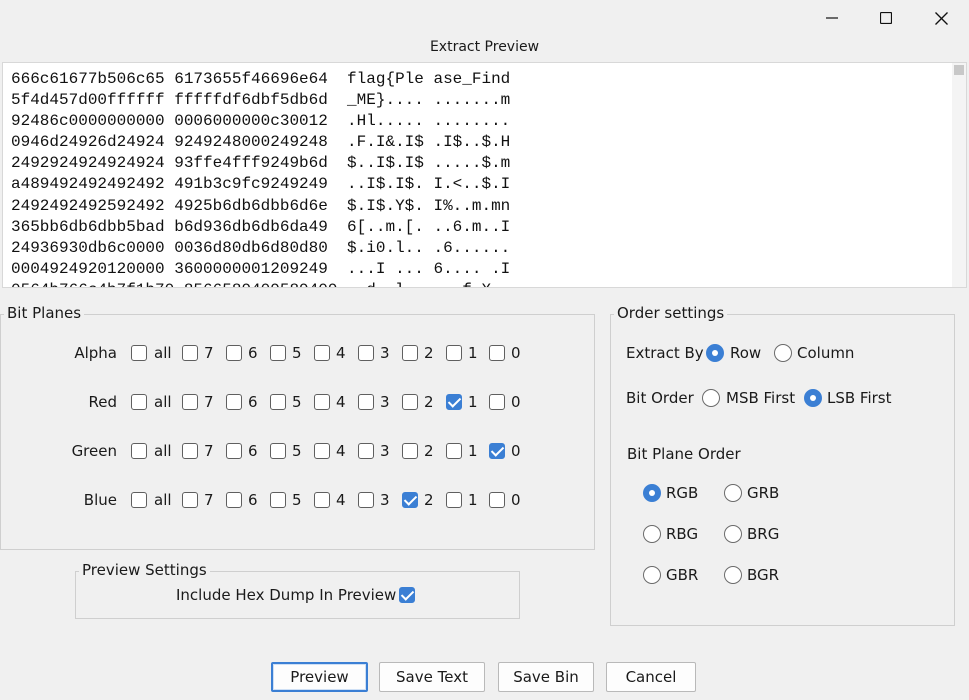 The height and width of the screenshot is (700, 969). I want to click on alpha-bit-0-label: 0, so click(516, 353).